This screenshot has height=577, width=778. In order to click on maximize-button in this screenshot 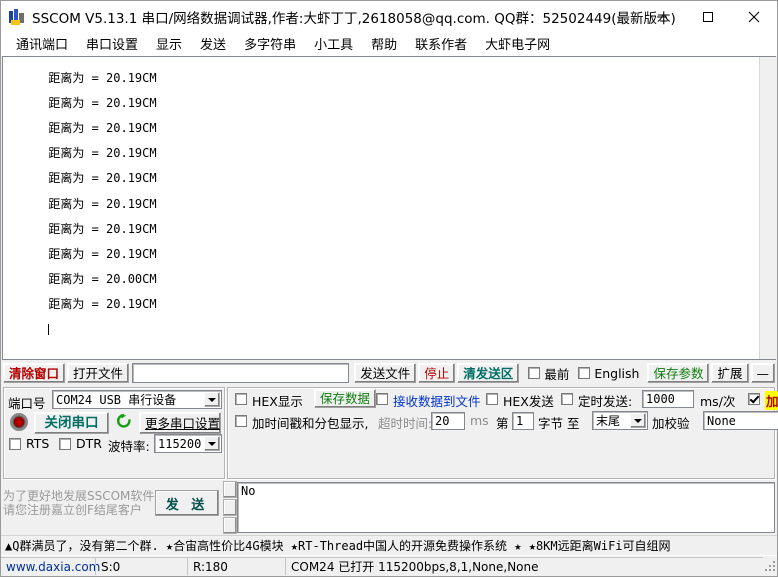, I will do `click(708, 16)`.